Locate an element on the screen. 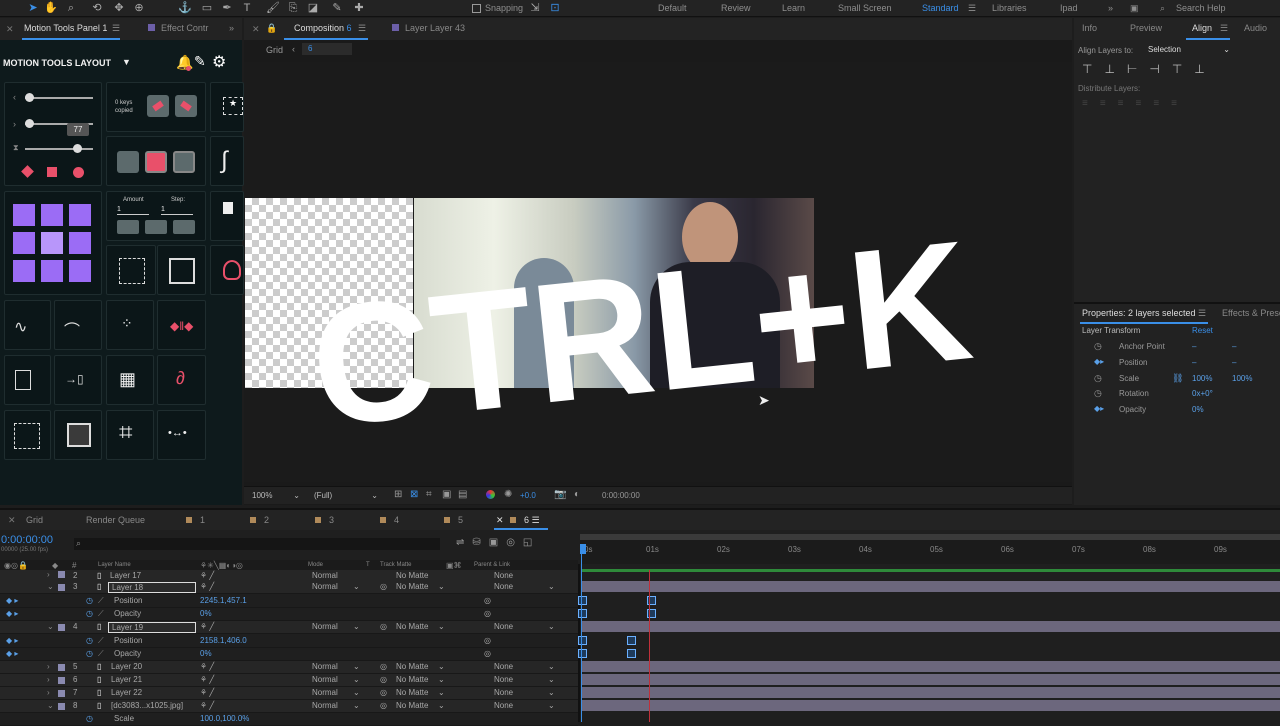 This screenshot has height=726, width=1280. reset-button: Reset is located at coordinates (1202, 330).